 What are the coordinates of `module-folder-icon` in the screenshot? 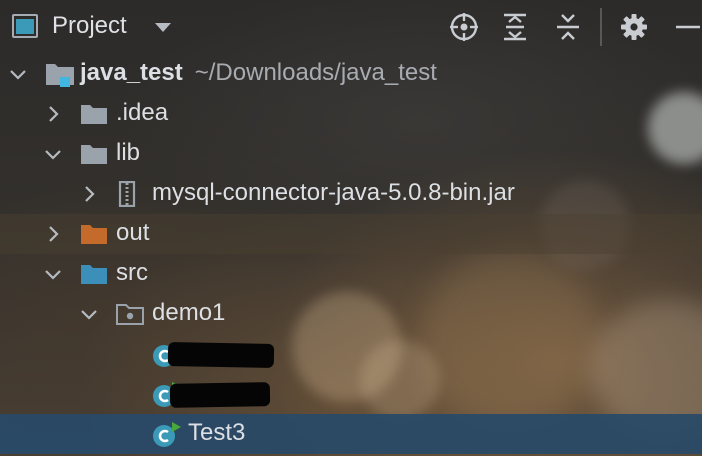 It's located at (60, 74).